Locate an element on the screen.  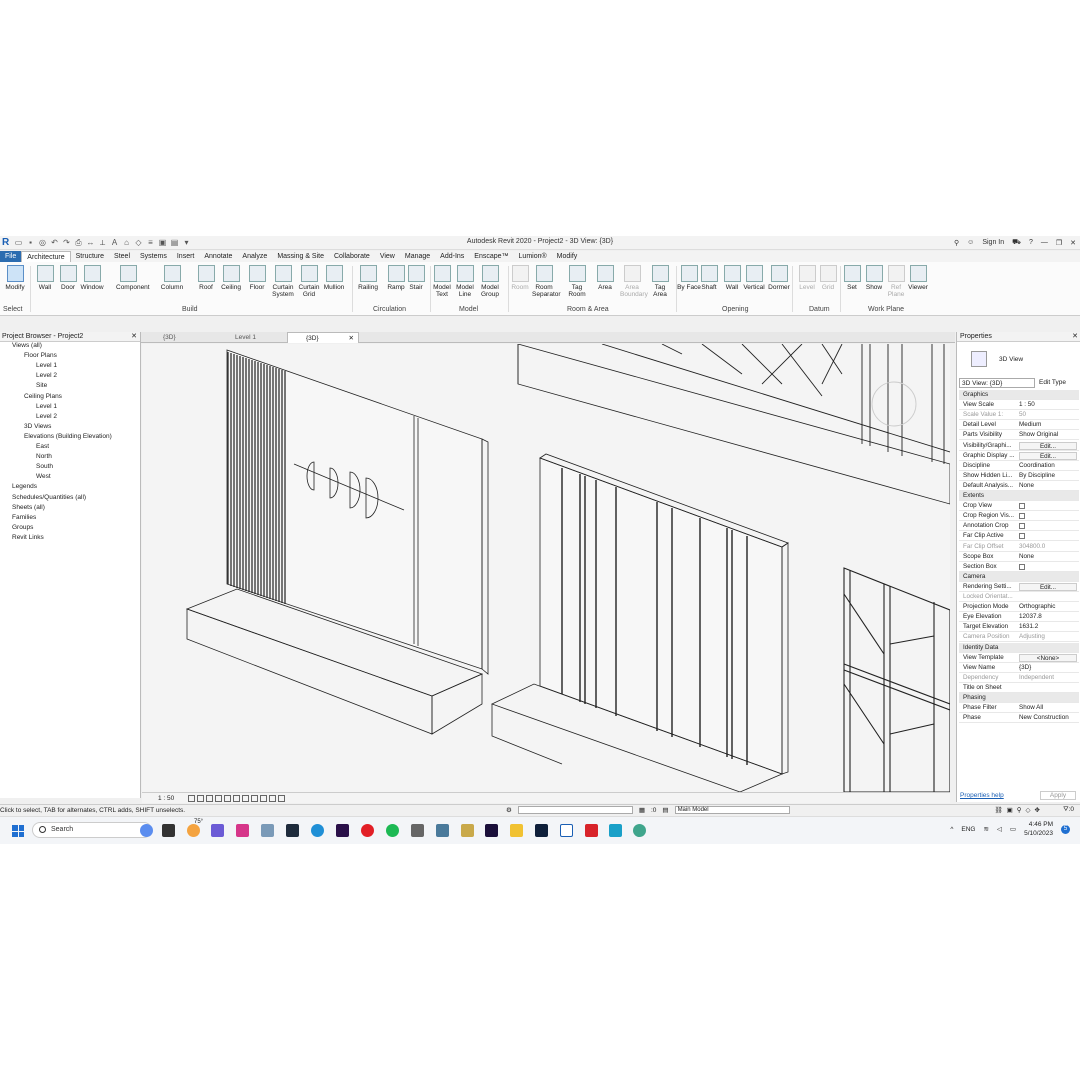
roof-button: Roof is located at coordinates (206, 278).